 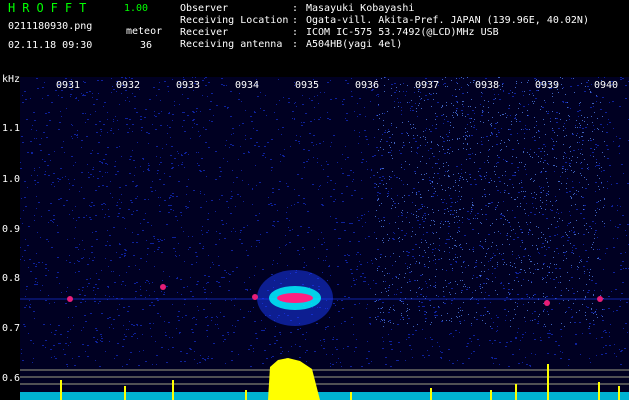 What do you see at coordinates (144, 31) in the screenshot?
I see `meteor-label: meteor` at bounding box center [144, 31].